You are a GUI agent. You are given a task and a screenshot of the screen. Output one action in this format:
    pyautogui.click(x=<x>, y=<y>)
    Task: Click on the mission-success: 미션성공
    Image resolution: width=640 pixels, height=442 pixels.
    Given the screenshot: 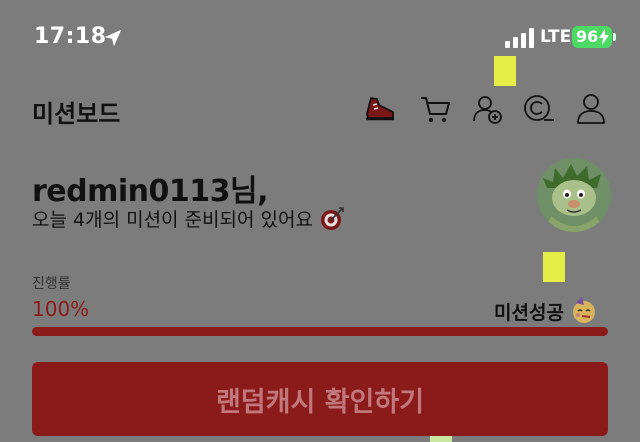 What is the action you would take?
    pyautogui.click(x=546, y=311)
    